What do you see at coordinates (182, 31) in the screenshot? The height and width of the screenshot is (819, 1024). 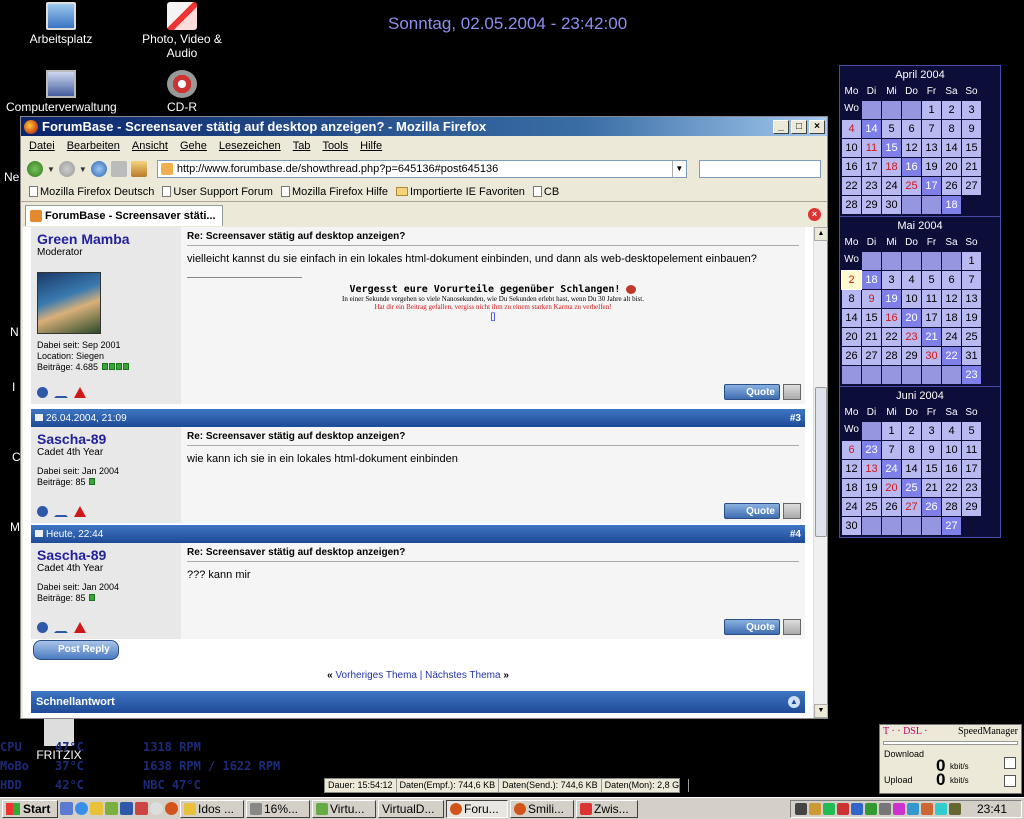 I see `desktop-icon-photo-video-audio: Photo, Video & Audio` at bounding box center [182, 31].